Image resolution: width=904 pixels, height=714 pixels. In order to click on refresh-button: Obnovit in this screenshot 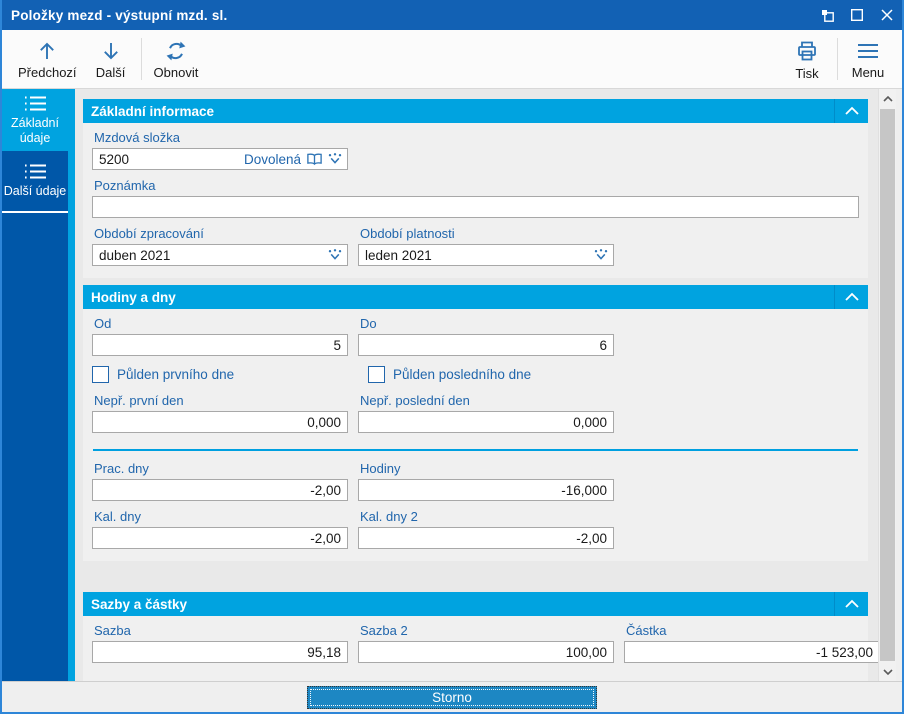, I will do `click(176, 59)`.